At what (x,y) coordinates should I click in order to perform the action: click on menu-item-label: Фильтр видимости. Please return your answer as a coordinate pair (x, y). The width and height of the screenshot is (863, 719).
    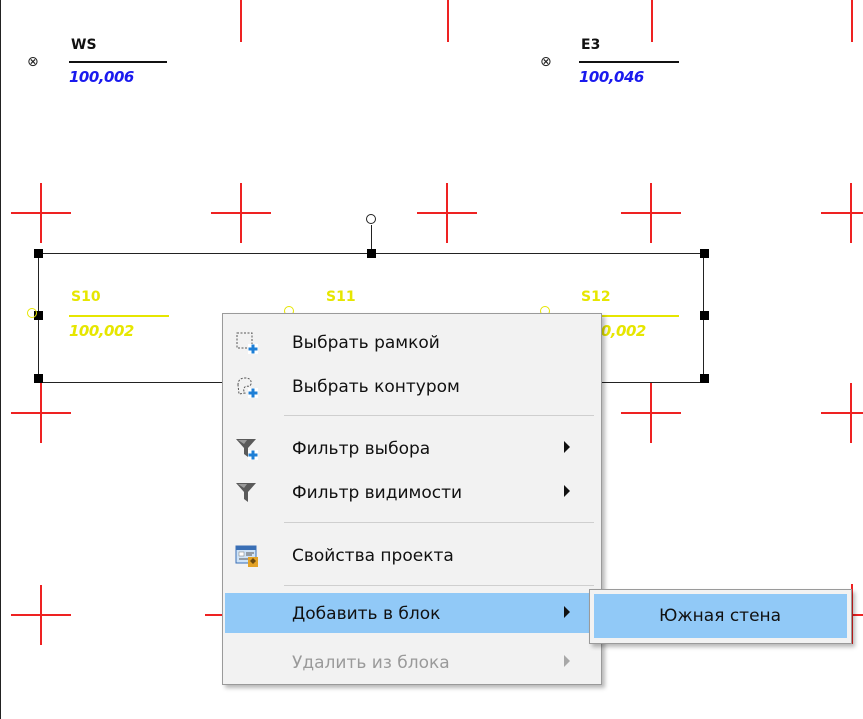
    Looking at the image, I should click on (377, 493).